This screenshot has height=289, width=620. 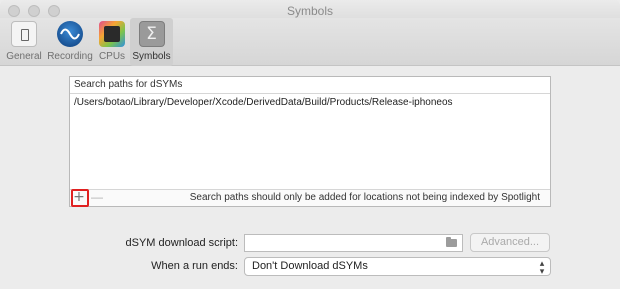 I want to click on recording-wave-icon, so click(x=70, y=34).